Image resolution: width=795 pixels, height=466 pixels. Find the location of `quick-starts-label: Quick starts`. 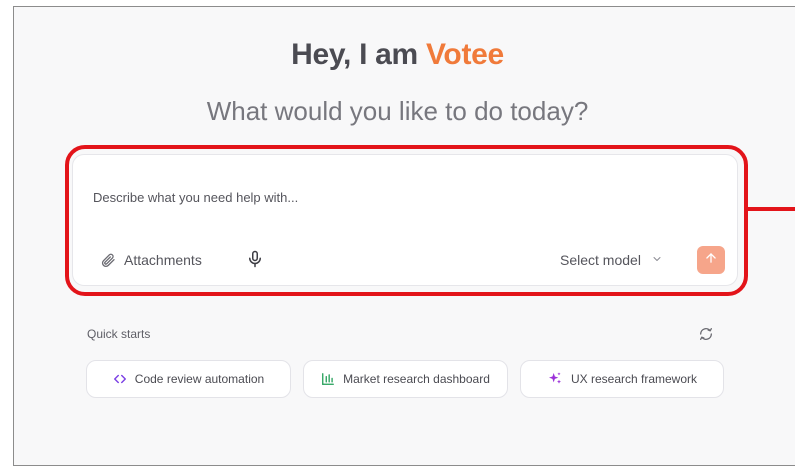

quick-starts-label: Quick starts is located at coordinates (119, 334).